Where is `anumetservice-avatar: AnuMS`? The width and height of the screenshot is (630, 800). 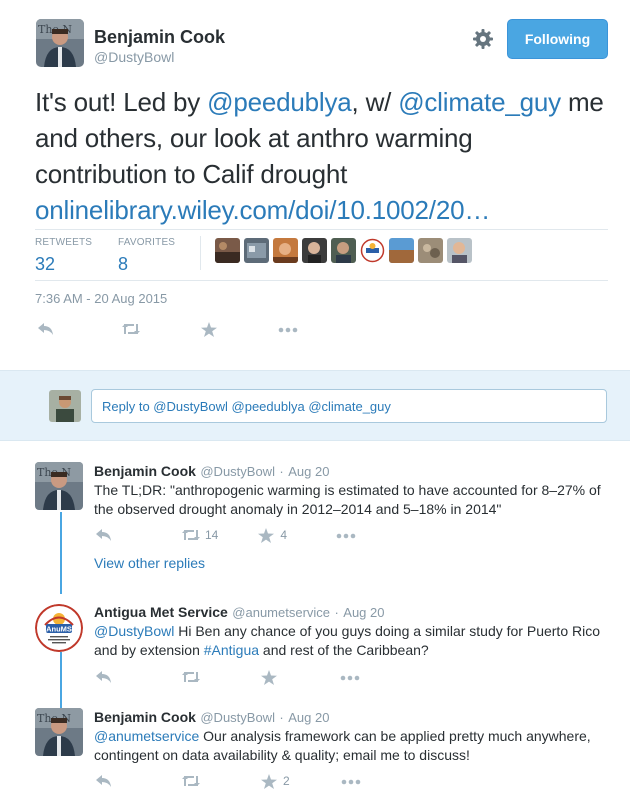 anumetservice-avatar: AnuMS is located at coordinates (59, 628).